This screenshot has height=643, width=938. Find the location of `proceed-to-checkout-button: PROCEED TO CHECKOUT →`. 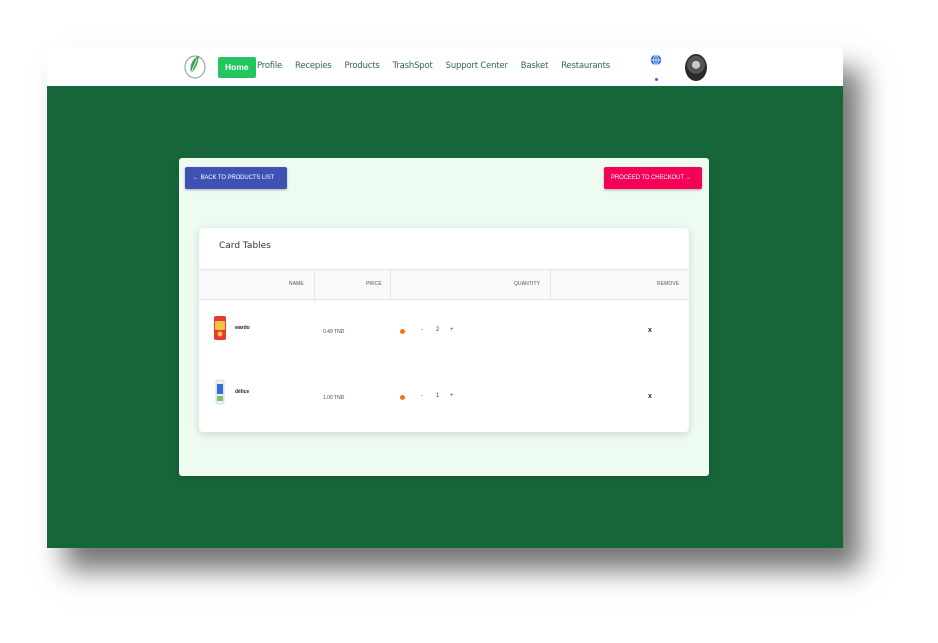

proceed-to-checkout-button: PROCEED TO CHECKOUT → is located at coordinates (653, 178).